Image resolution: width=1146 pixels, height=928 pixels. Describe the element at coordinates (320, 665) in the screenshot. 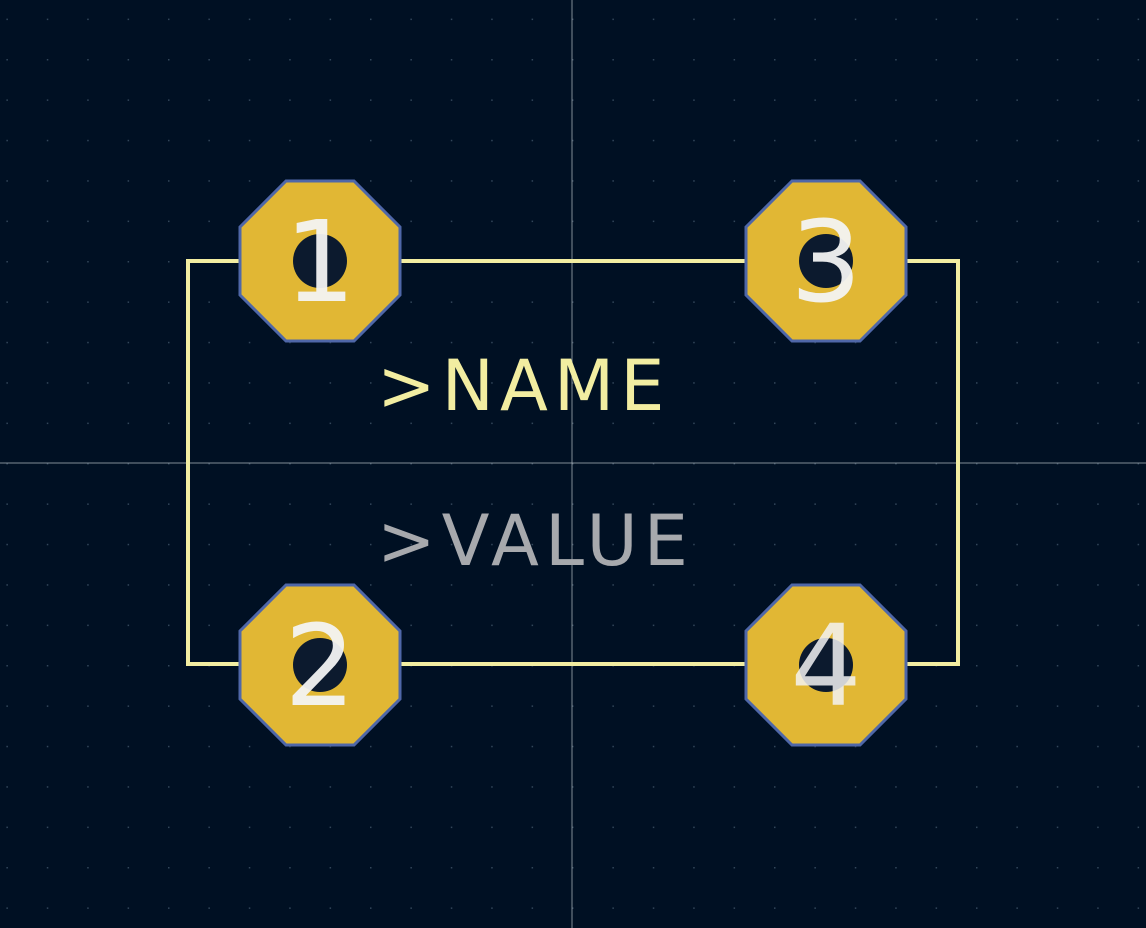

I see `pad-2: 2` at that location.